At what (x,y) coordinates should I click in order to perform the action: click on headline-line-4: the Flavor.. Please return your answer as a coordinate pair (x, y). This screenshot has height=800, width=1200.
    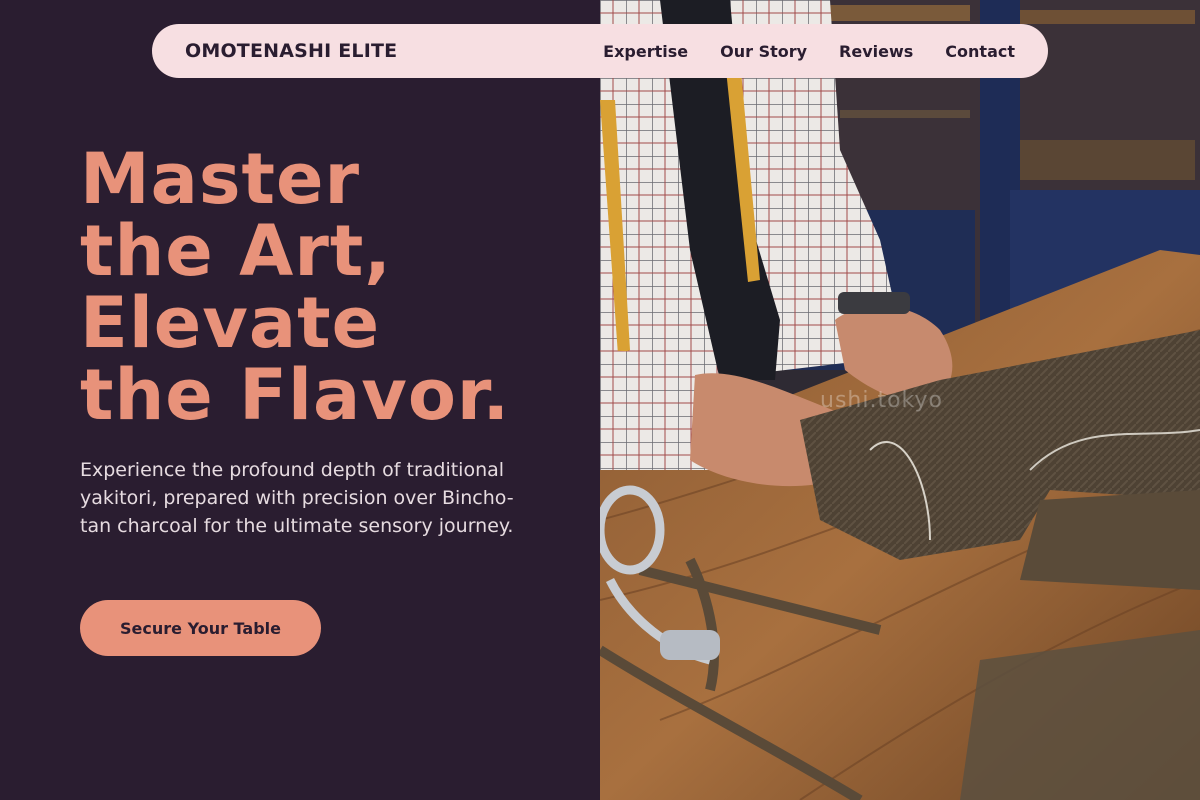
    Looking at the image, I should click on (295, 395).